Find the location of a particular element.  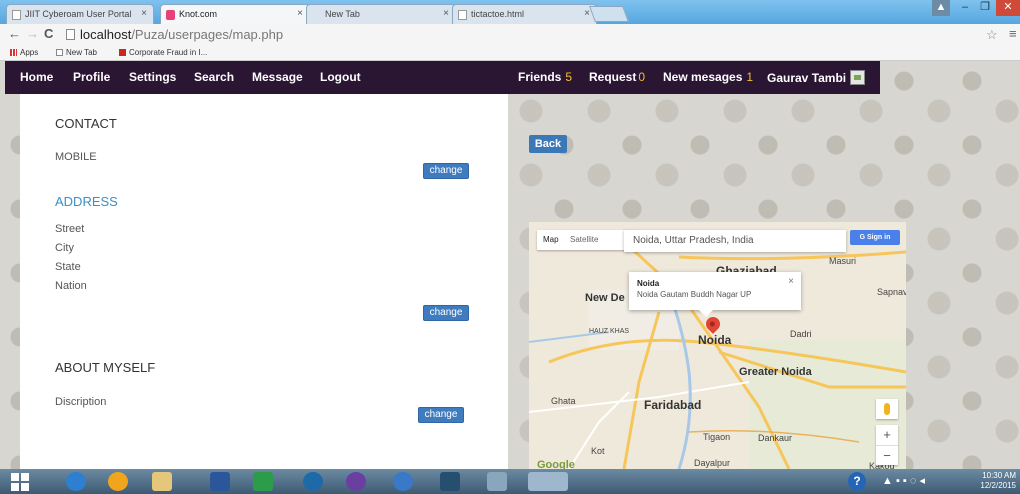

chrome-icon is located at coordinates (403, 481).